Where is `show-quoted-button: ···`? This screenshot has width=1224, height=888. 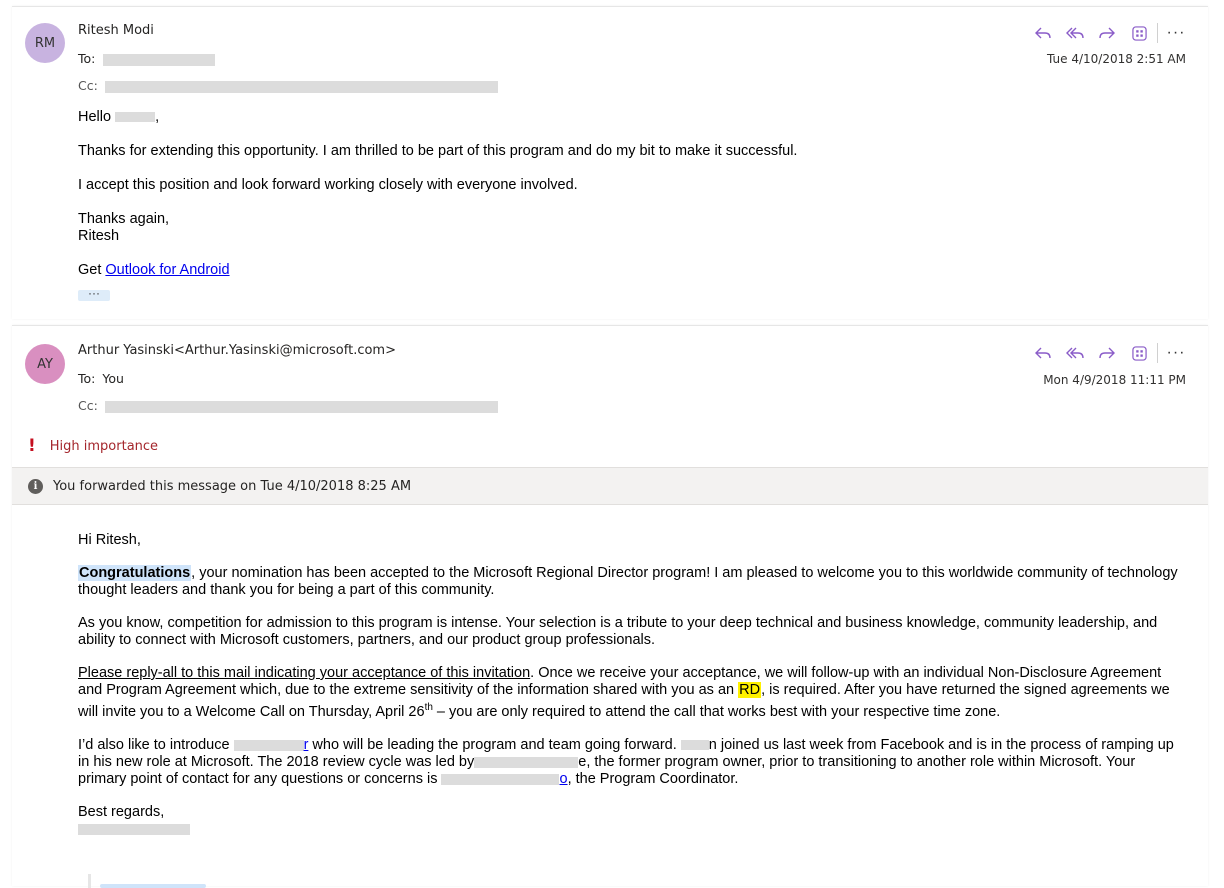
show-quoted-button: ··· is located at coordinates (94, 294).